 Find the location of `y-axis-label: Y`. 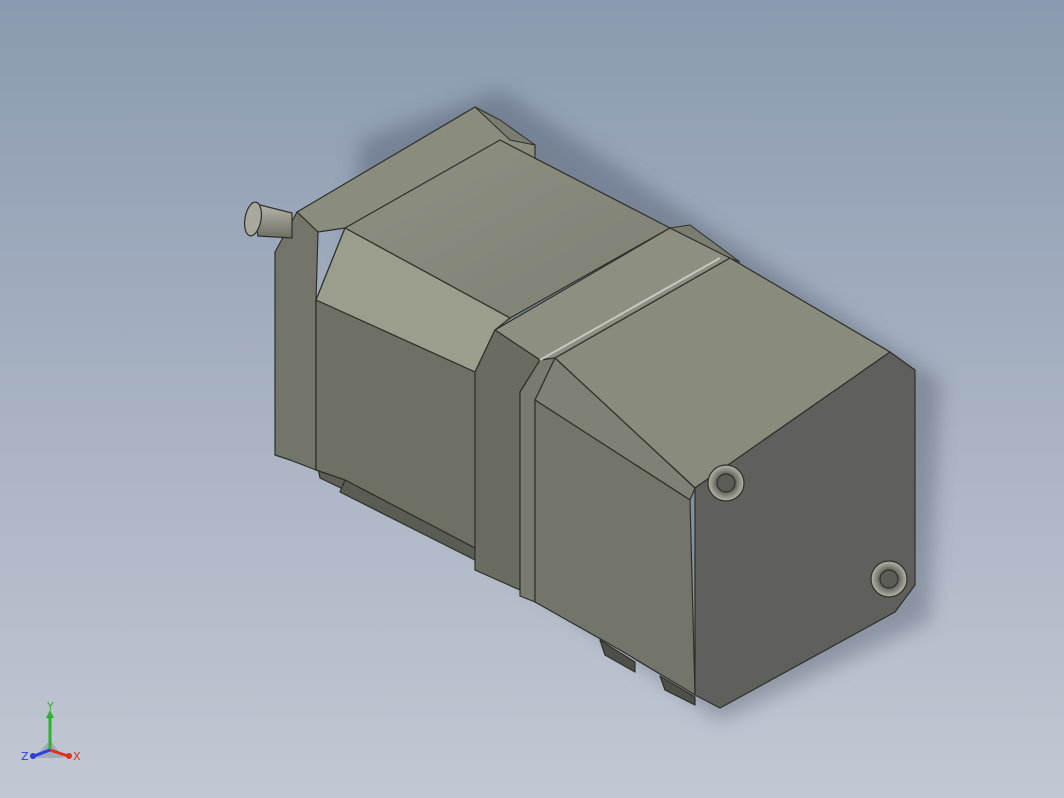

y-axis-label: Y is located at coordinates (50, 706).